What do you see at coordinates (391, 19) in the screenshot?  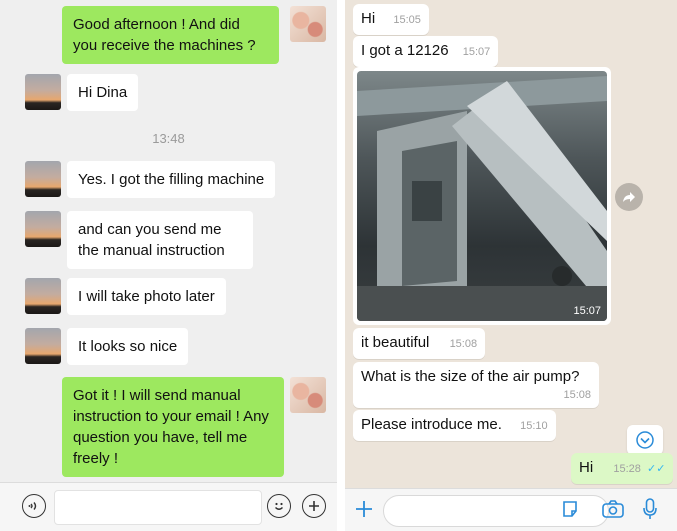 I see `message-incoming: Hi 15:05` at bounding box center [391, 19].